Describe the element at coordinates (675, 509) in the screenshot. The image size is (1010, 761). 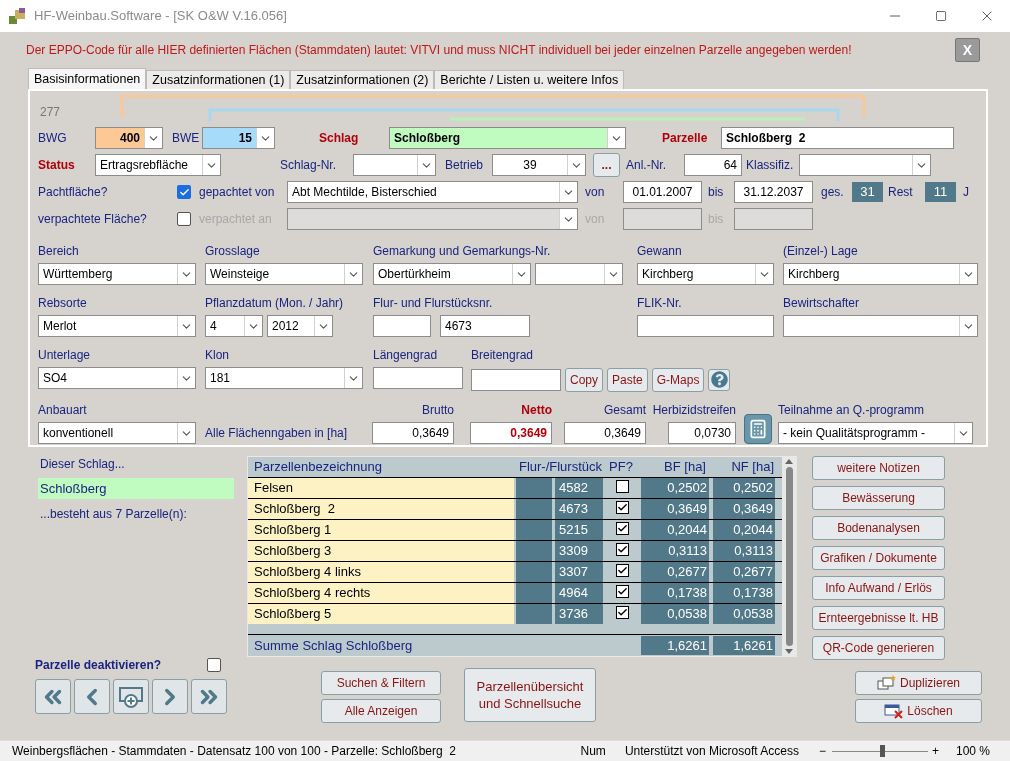
I see `table-cell: 0,3649` at that location.